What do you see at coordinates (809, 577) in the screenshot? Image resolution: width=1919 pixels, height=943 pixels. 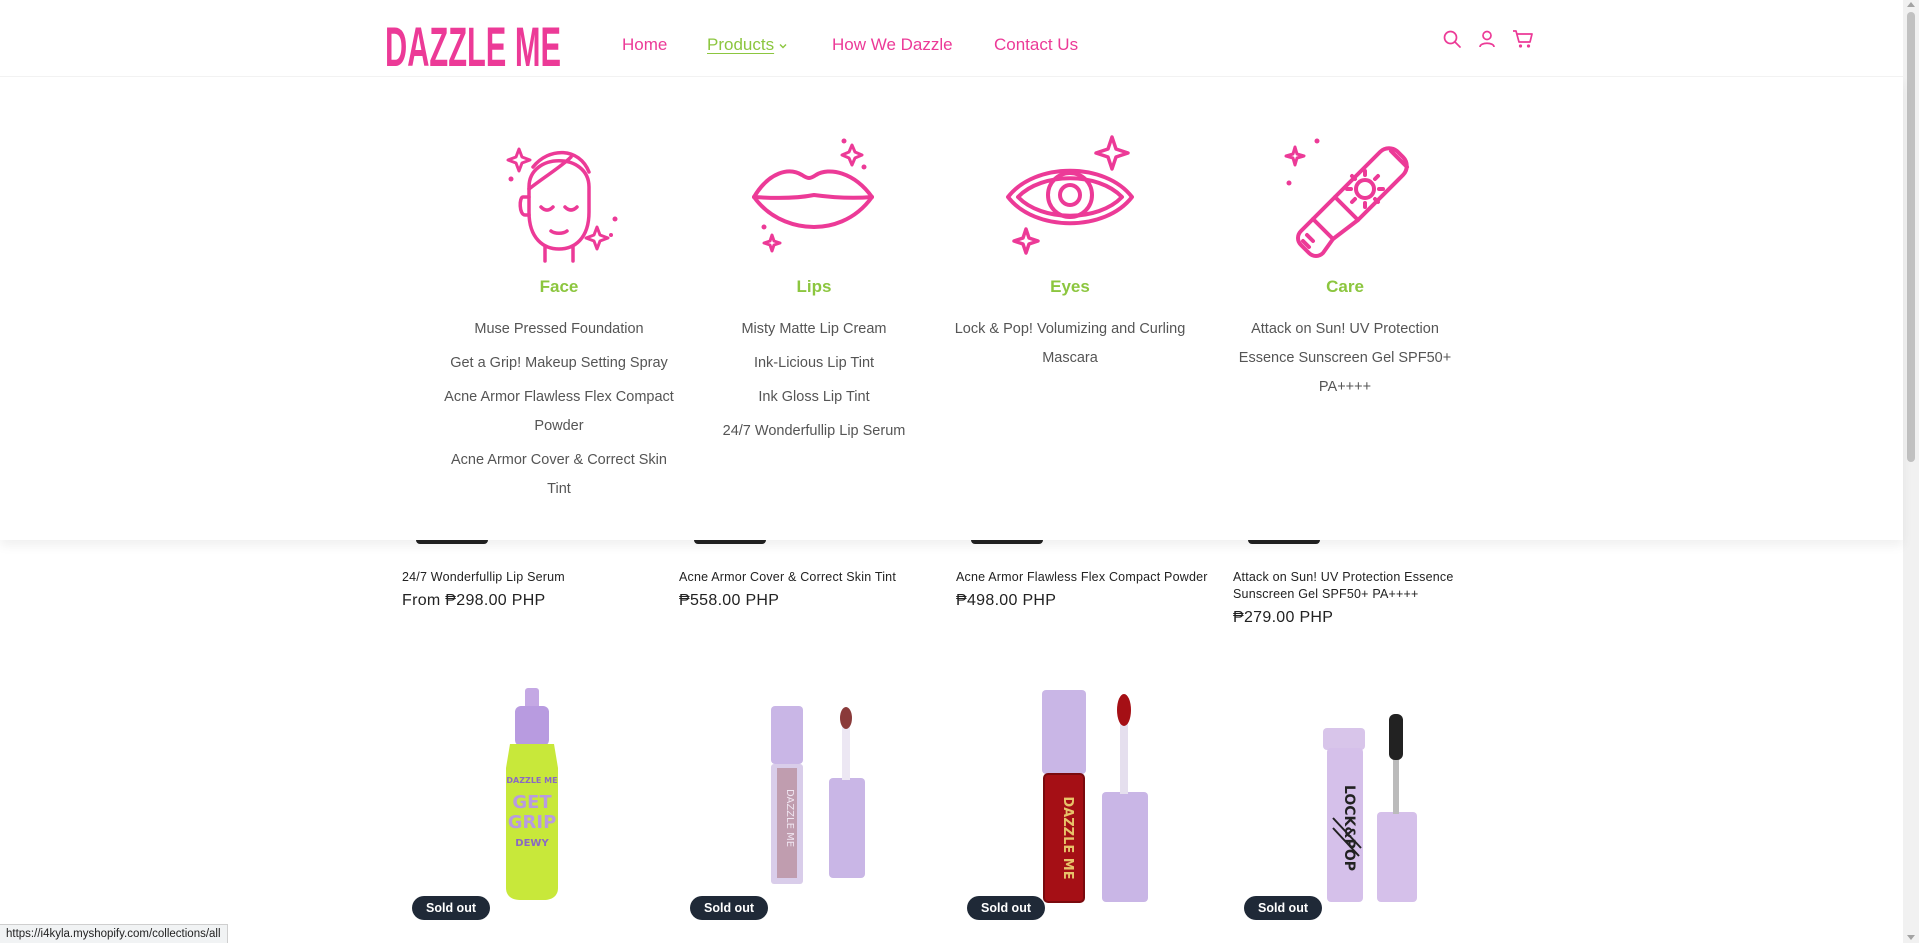 I see `product-name: Acne Armor Cover & Correct Skin Tint` at bounding box center [809, 577].